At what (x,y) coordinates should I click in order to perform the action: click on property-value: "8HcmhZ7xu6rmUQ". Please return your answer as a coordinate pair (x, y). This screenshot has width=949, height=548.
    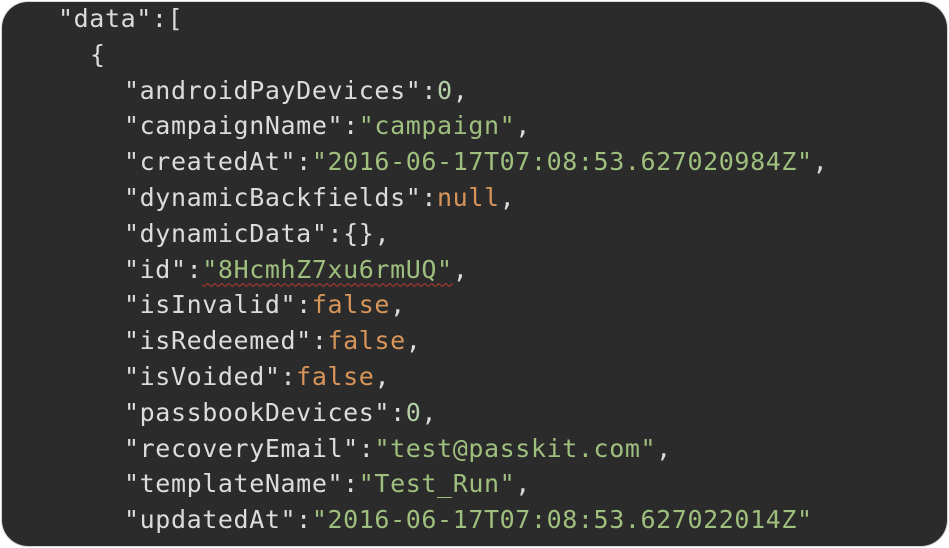
    Looking at the image, I should click on (327, 269).